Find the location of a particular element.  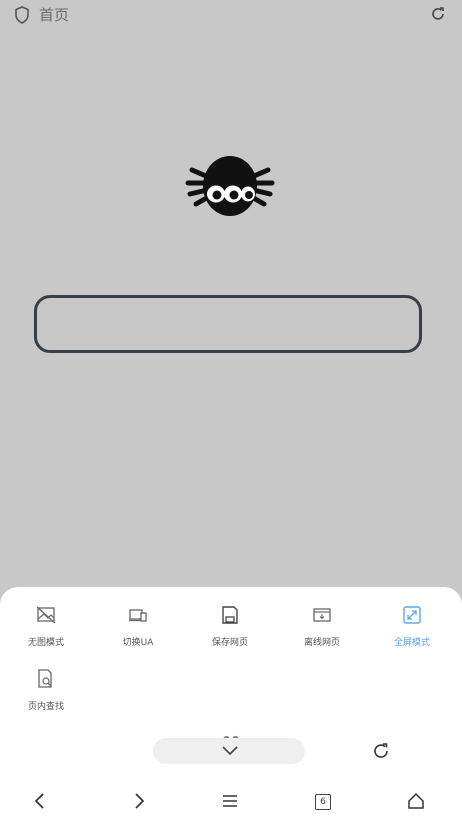

forward-arrow-icon is located at coordinates (139, 801).